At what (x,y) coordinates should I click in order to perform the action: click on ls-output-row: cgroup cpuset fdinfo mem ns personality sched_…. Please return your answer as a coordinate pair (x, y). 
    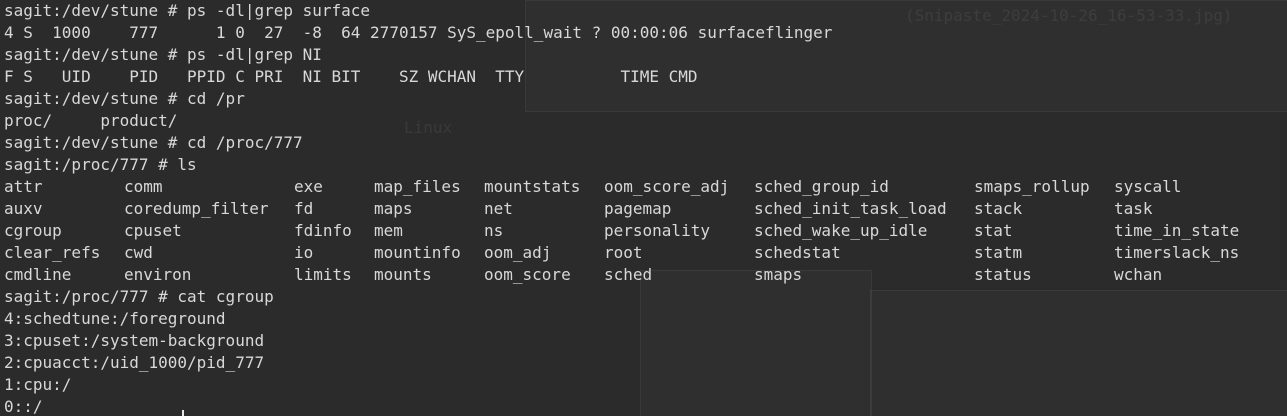
    Looking at the image, I should click on (645, 231).